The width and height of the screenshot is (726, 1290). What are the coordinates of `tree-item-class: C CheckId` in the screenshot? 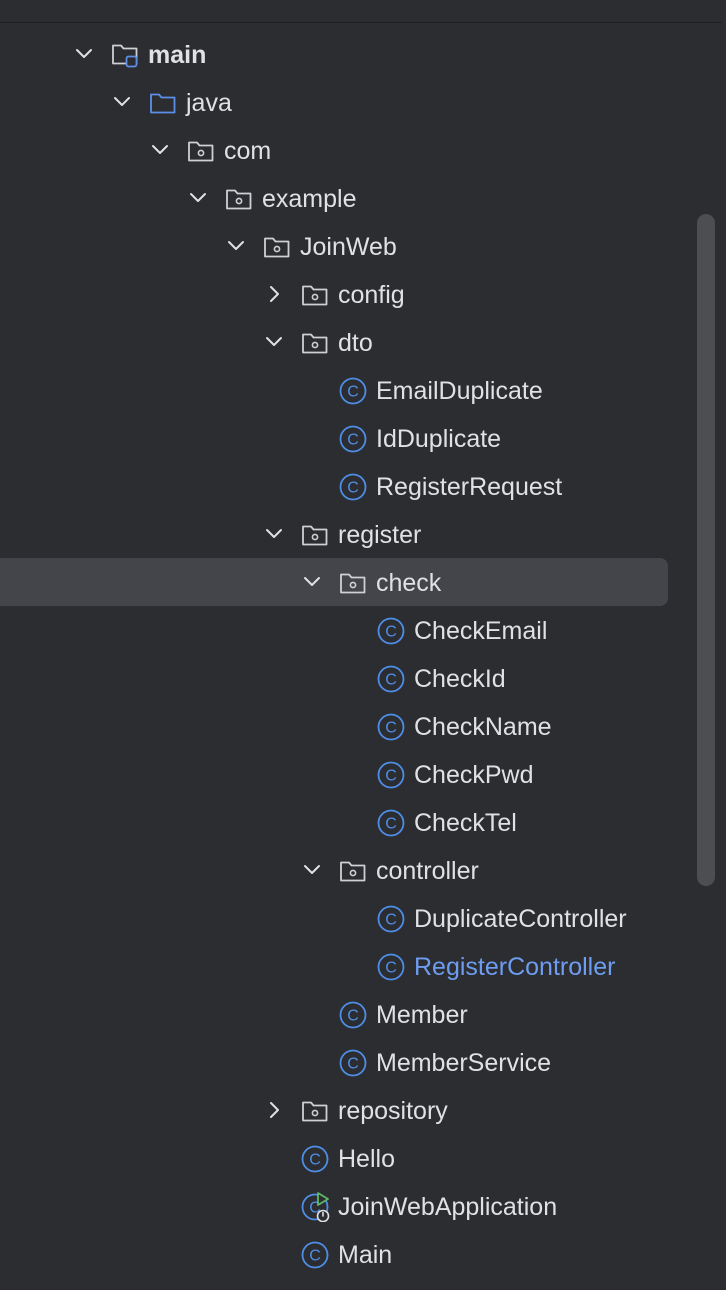 It's located at (363, 678).